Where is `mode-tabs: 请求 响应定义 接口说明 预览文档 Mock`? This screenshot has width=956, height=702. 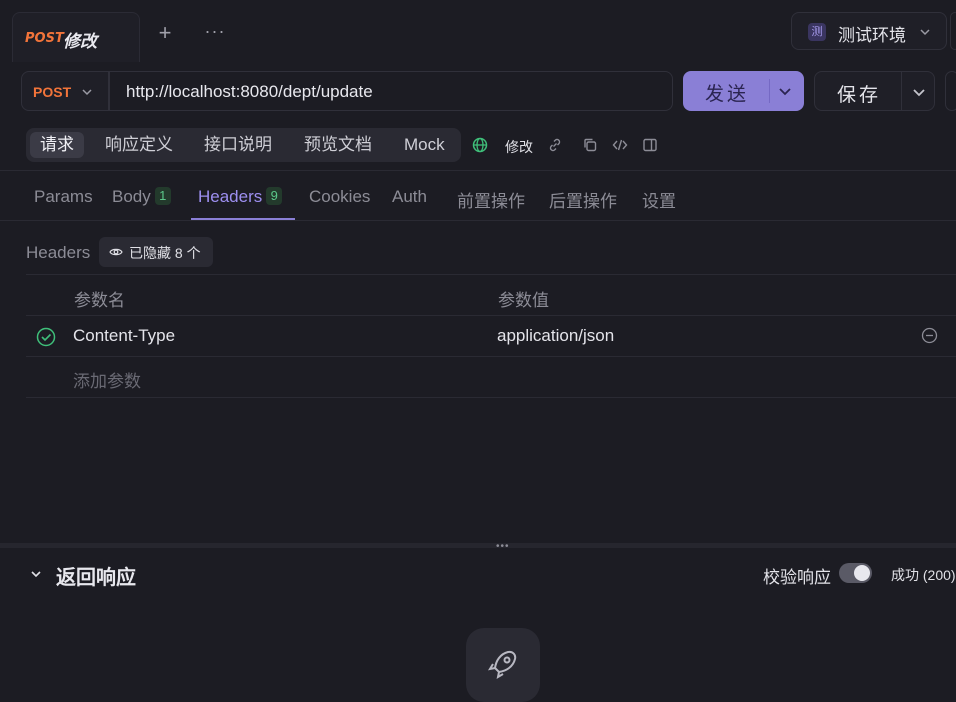
mode-tabs: 请求 响应定义 接口说明 预览文档 Mock is located at coordinates (243, 145).